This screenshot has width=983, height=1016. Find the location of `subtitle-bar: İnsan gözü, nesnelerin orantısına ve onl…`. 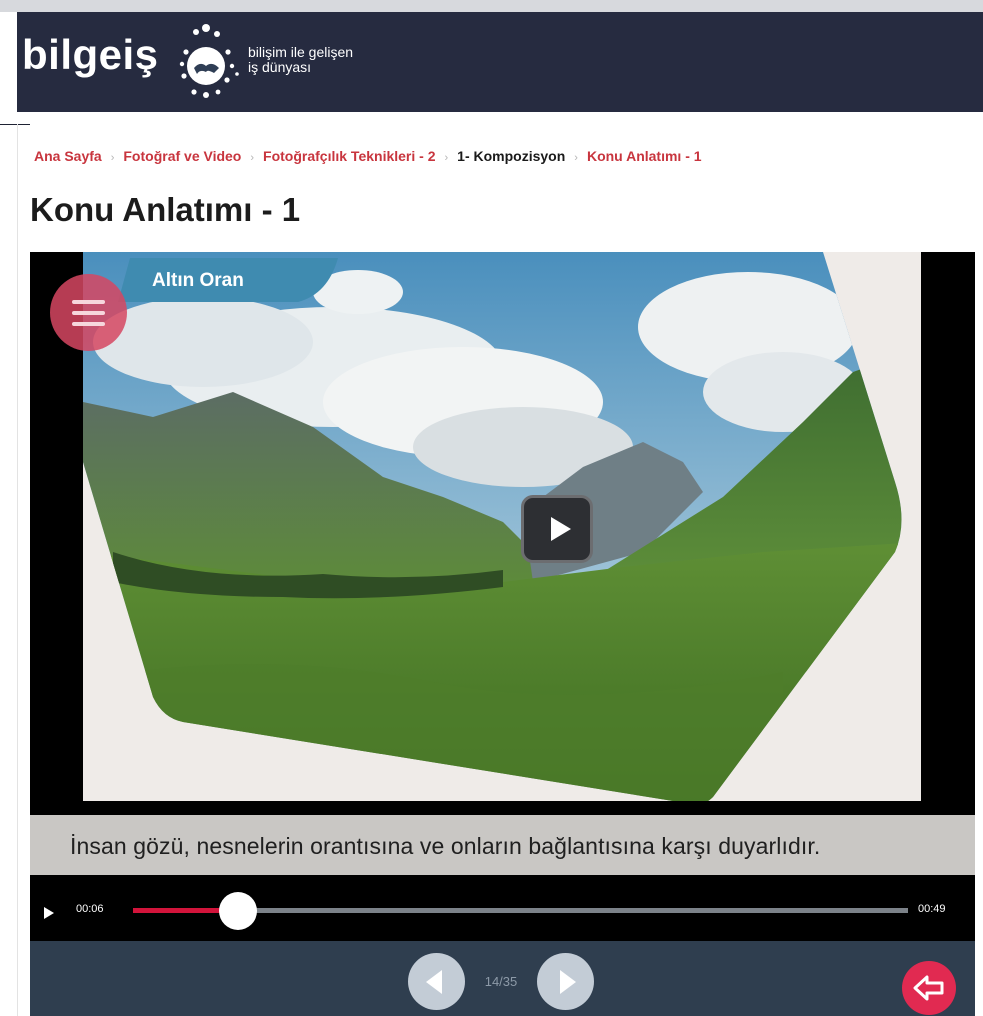

subtitle-bar: İnsan gözü, nesnelerin orantısına ve onl… is located at coordinates (502, 845).